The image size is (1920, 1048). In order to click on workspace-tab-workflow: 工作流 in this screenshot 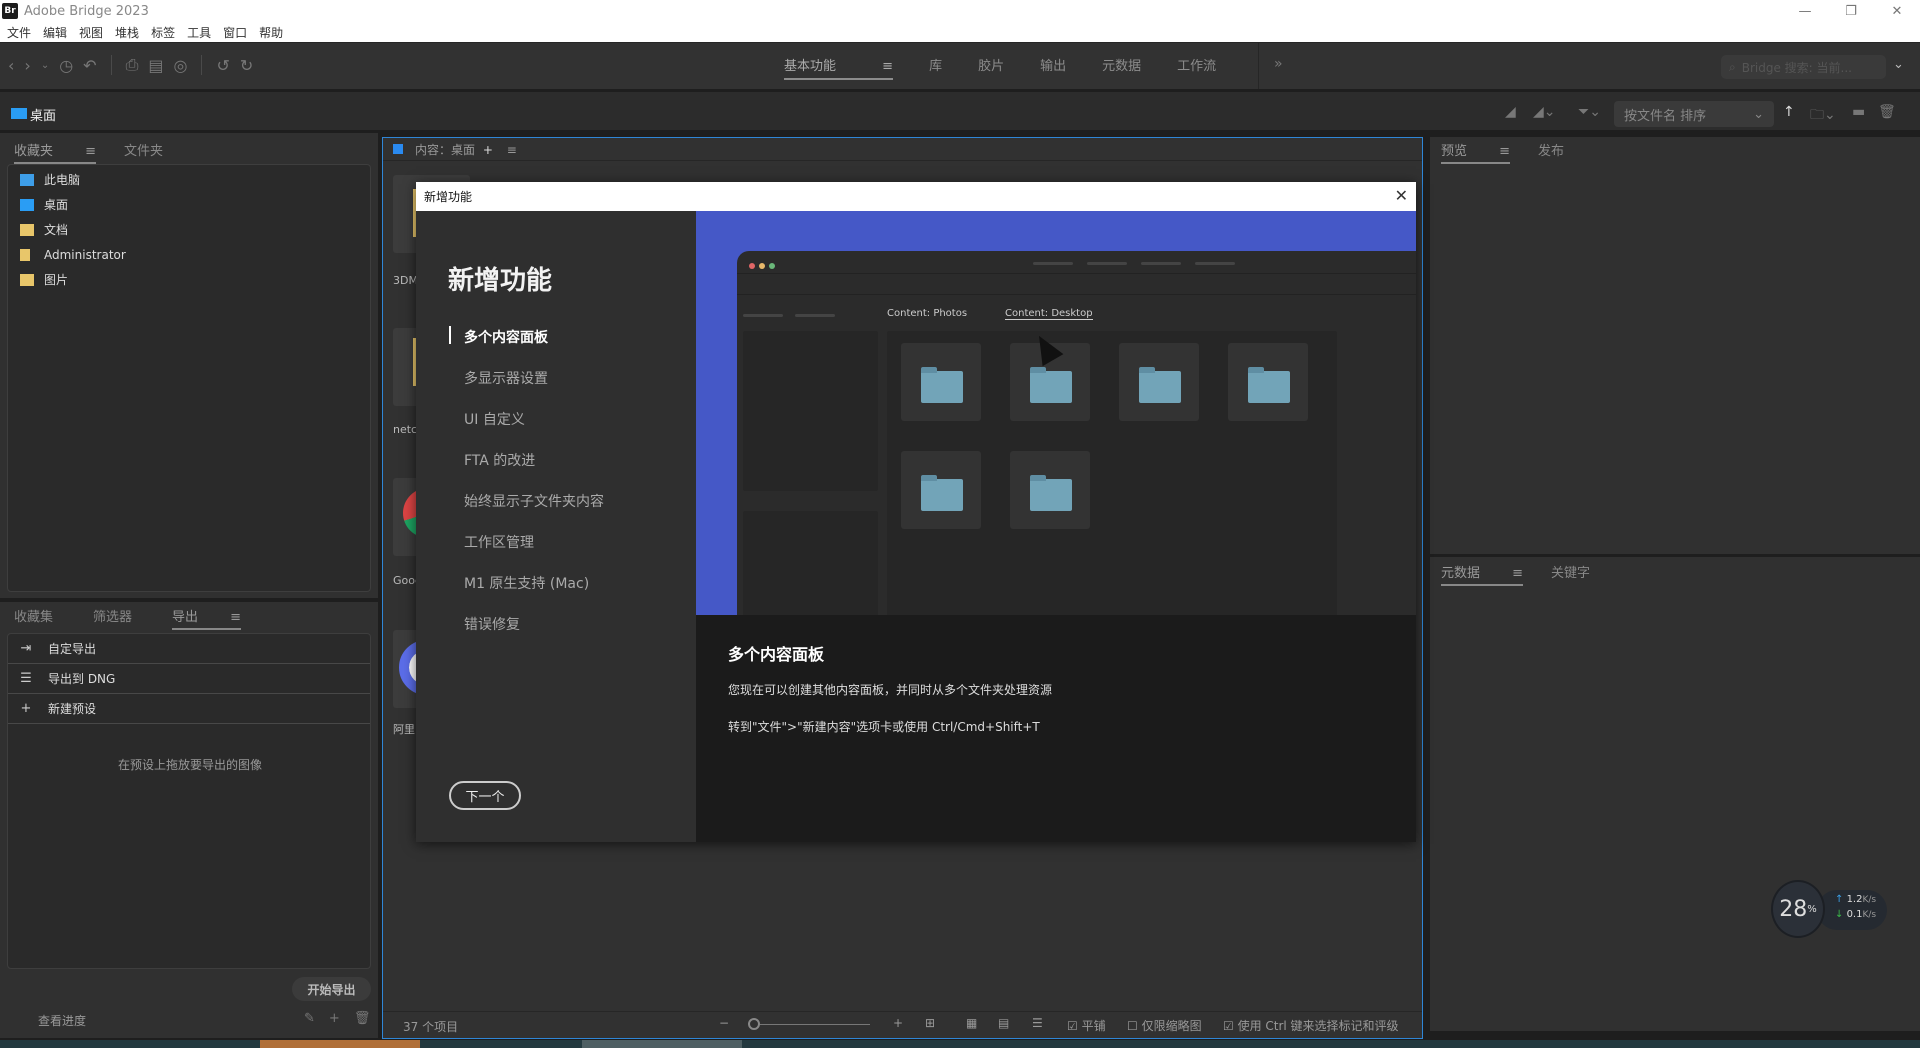, I will do `click(1196, 67)`.